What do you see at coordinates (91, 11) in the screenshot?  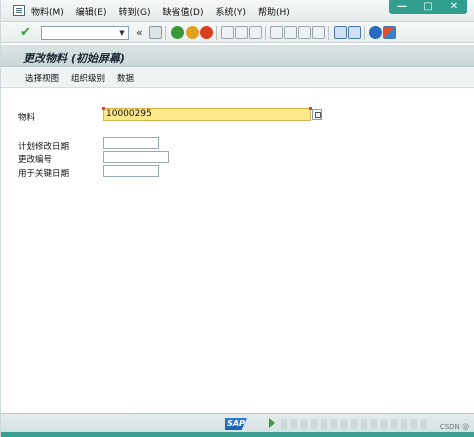 I see `menu-edit: 编辑(E)` at bounding box center [91, 11].